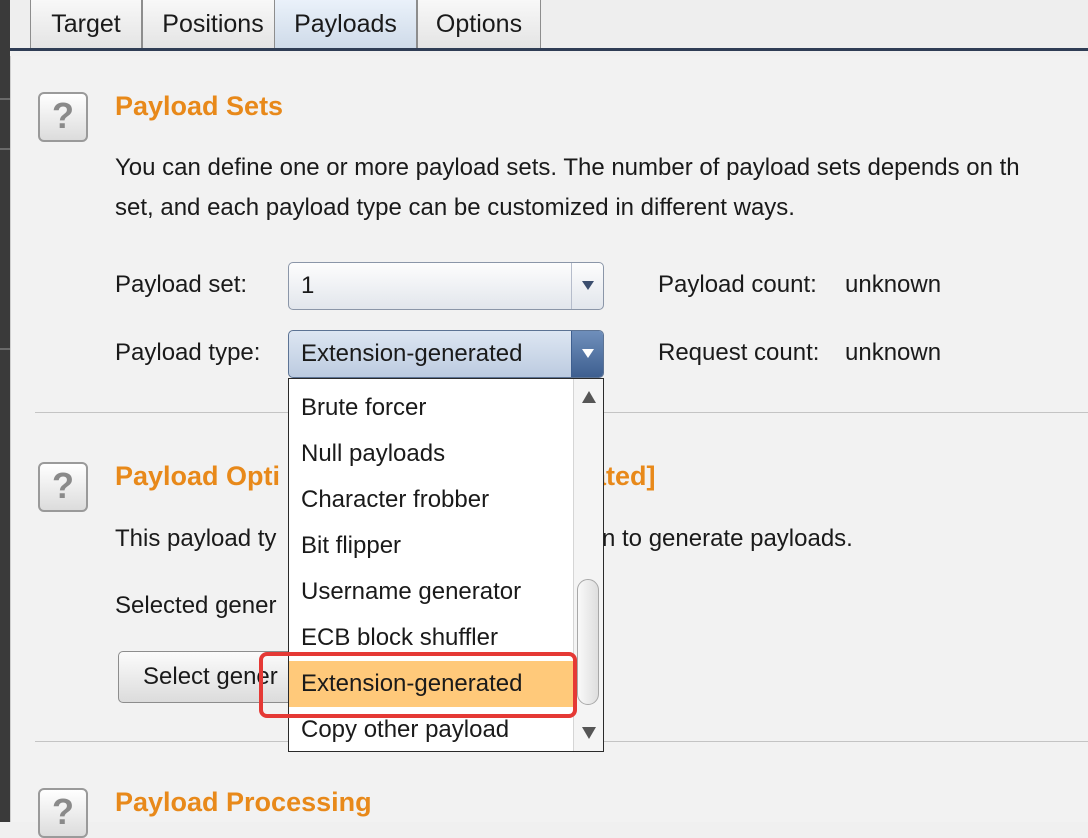 The width and height of the screenshot is (1088, 838). What do you see at coordinates (549, 25) in the screenshot?
I see `tab-bar: Target Positions Payloads Options` at bounding box center [549, 25].